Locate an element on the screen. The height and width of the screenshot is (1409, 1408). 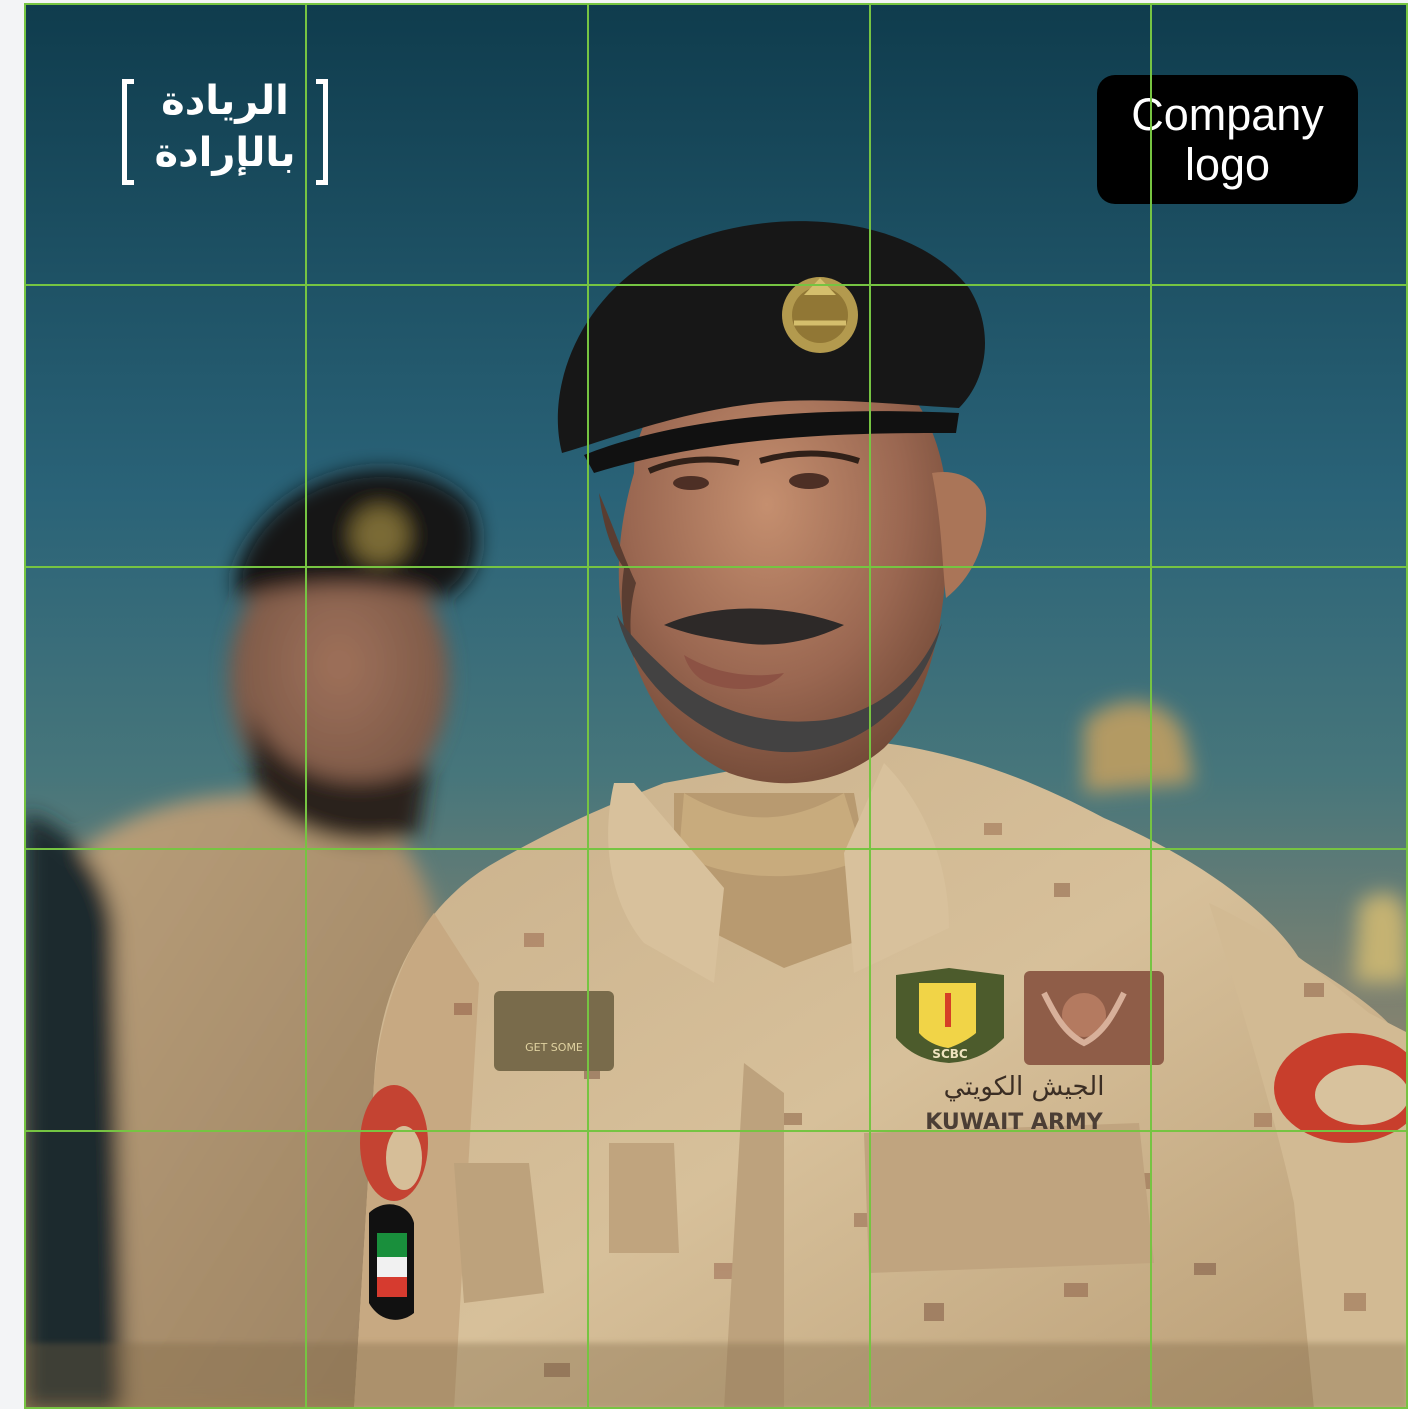
logo-left-bracket is located at coordinates (128, 132).